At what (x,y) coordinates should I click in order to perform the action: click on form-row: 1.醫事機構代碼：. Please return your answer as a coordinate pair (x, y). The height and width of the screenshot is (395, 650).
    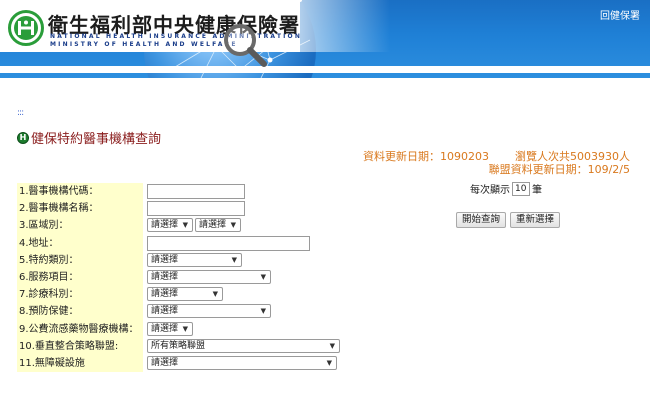
    Looking at the image, I should click on (182, 192).